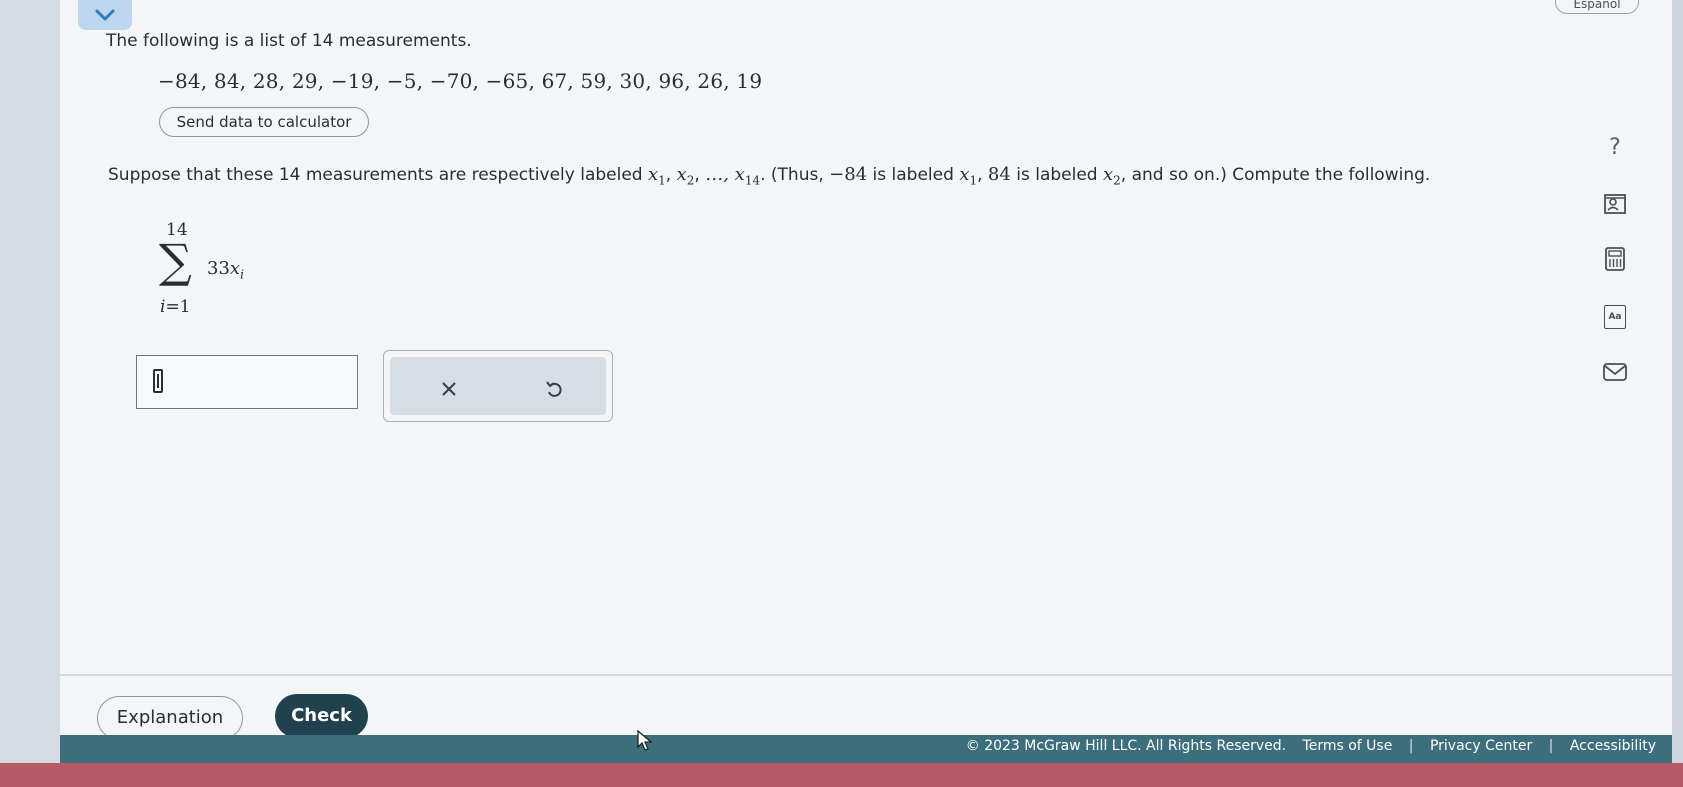 Image resolution: width=1683 pixels, height=787 pixels. I want to click on example-neg84: −84, so click(848, 174).